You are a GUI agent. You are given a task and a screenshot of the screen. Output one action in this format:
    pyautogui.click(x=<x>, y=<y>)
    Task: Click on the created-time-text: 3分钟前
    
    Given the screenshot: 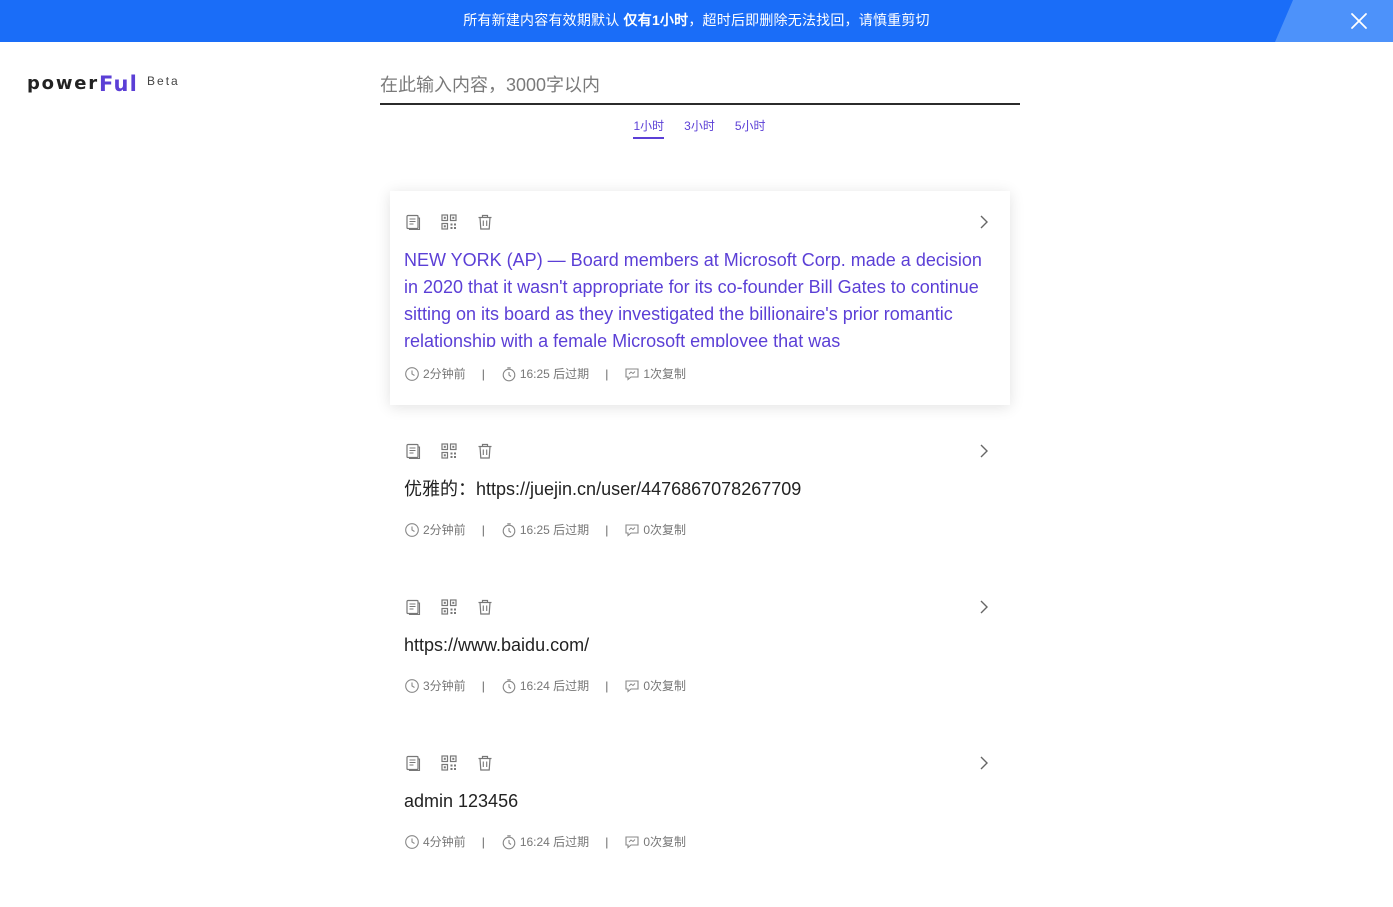 What is the action you would take?
    pyautogui.click(x=444, y=686)
    